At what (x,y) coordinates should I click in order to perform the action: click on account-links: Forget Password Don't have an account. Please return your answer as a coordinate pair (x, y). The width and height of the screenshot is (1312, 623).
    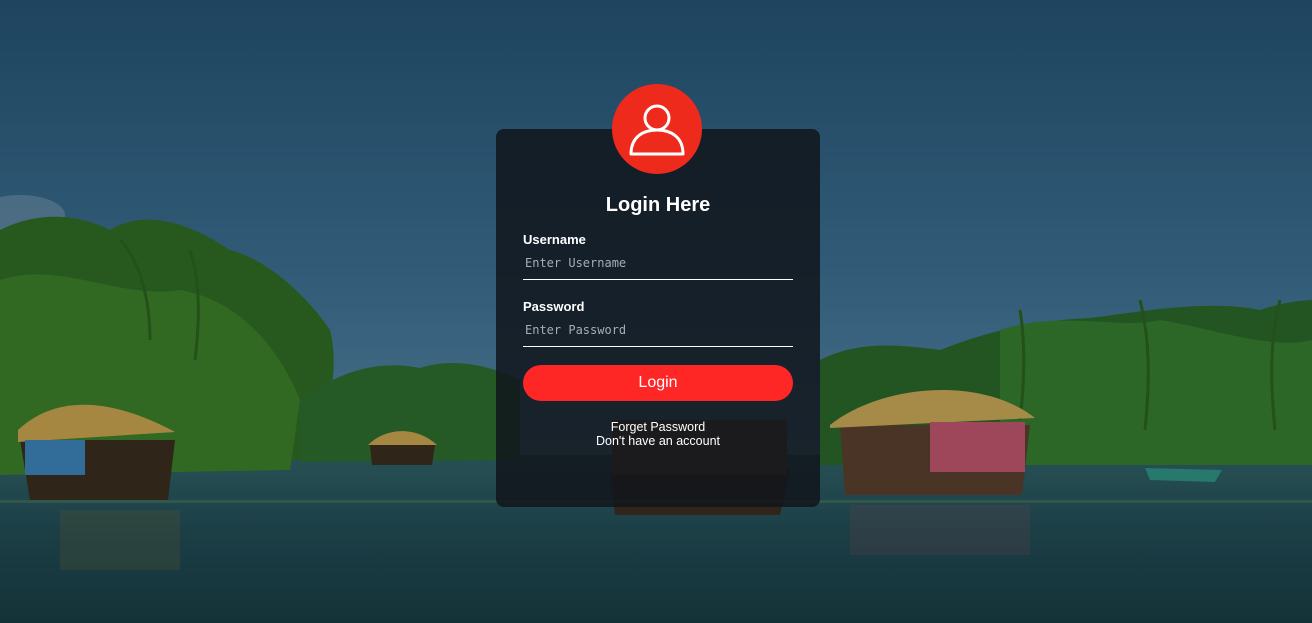
    Looking at the image, I should click on (658, 434).